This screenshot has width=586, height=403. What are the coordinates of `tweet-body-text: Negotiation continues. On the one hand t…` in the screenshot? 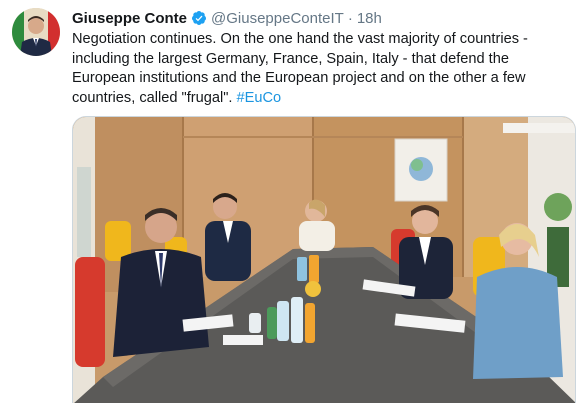 It's located at (300, 68).